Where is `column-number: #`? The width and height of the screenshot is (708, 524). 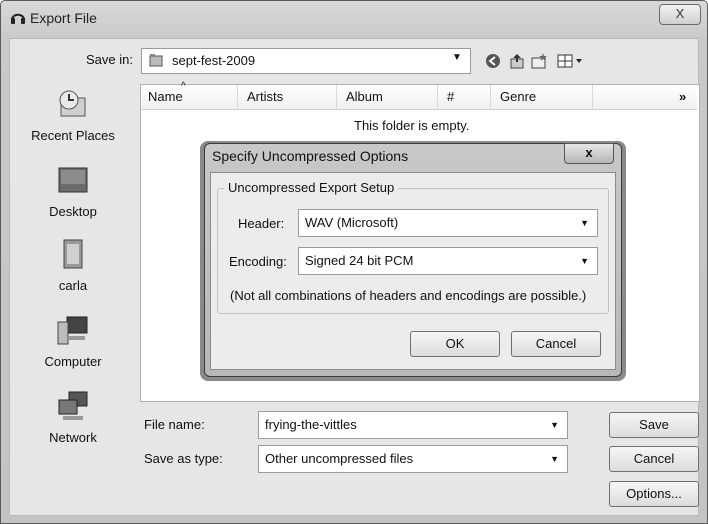 column-number: # is located at coordinates (450, 96).